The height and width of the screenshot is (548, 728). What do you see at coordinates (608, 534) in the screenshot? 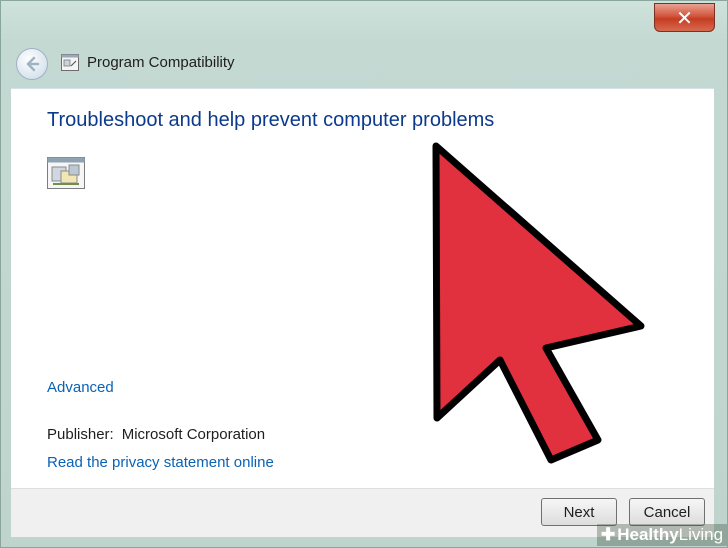
I see `watermark-logo-icon: ✚` at bounding box center [608, 534].